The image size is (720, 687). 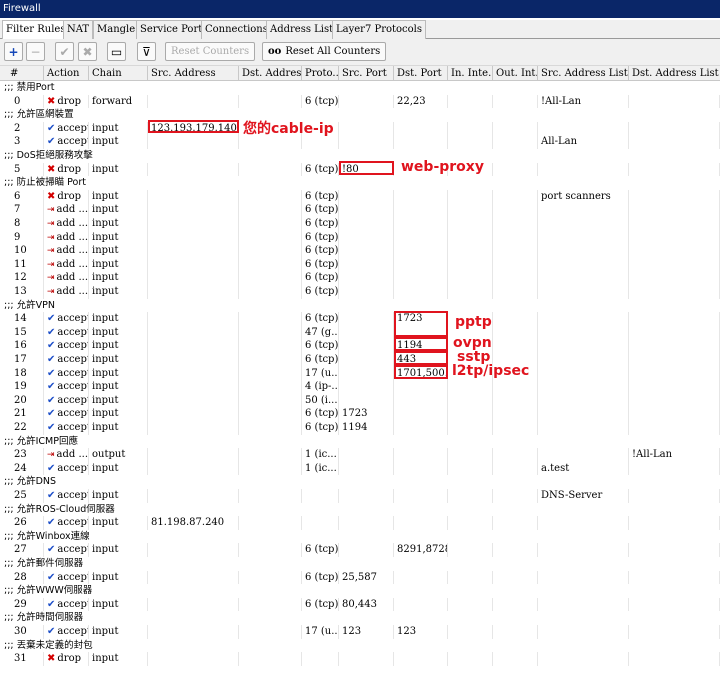 What do you see at coordinates (360, 618) in the screenshot?
I see `comment-row: ;;; 允許時間伺服器` at bounding box center [360, 618].